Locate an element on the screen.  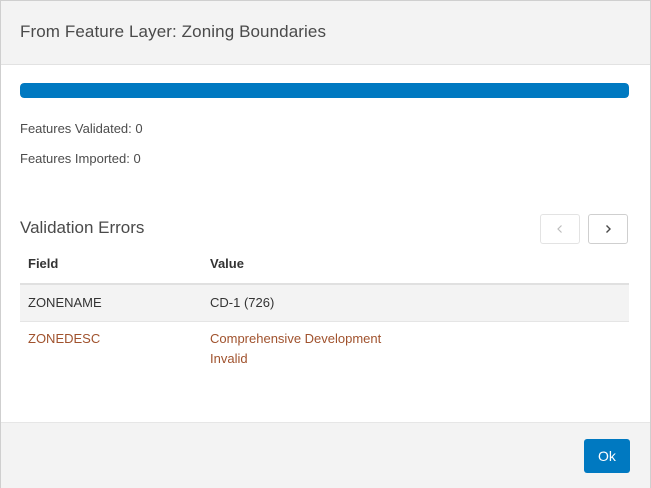
features-validated-label: Features Validated: 0 is located at coordinates (81, 128).